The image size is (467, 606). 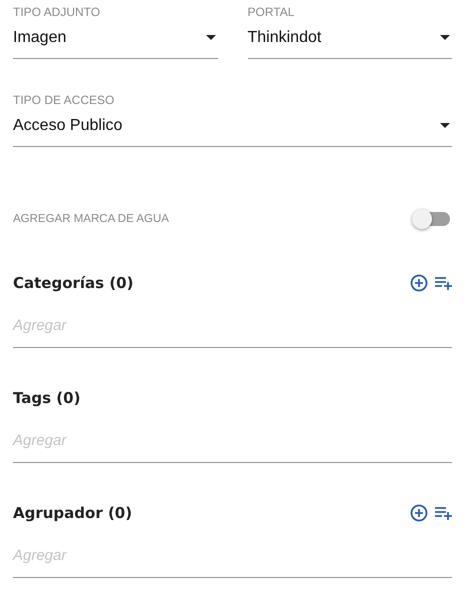 I want to click on select-field: Acceso Publico, so click(x=232, y=127).